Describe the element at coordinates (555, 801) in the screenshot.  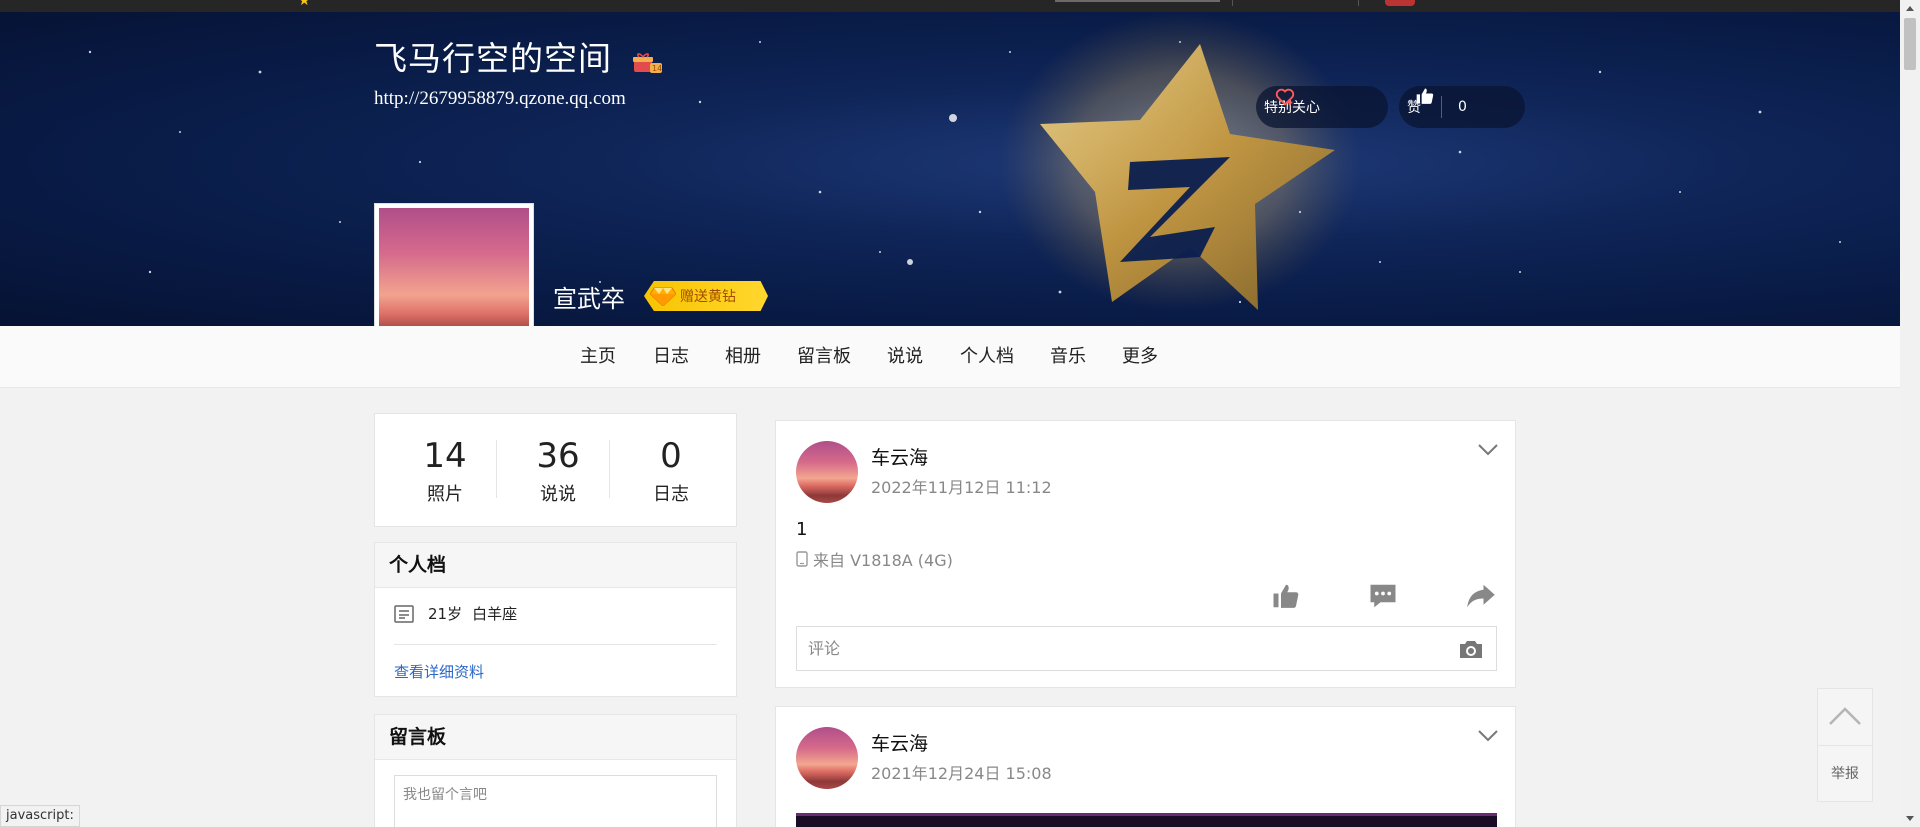
I see `guestbook-input: 我也留个言吧` at that location.